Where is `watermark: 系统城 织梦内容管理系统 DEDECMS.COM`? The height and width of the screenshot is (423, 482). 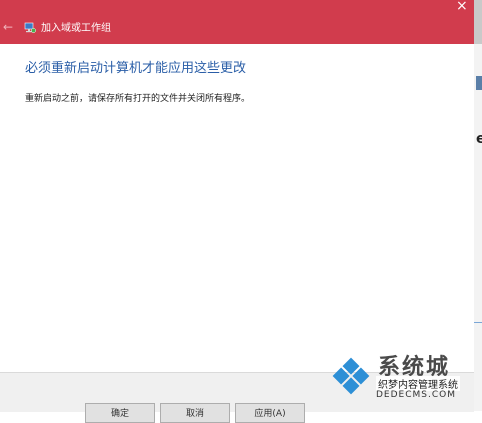
watermark: 系统城 织梦内容管理系统 DEDECMS.COM is located at coordinates (399, 379).